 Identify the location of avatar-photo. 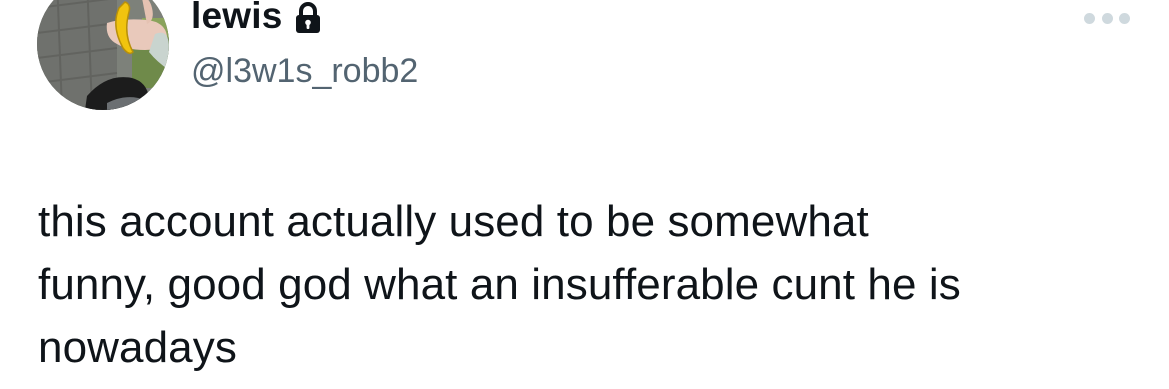
(103, 55).